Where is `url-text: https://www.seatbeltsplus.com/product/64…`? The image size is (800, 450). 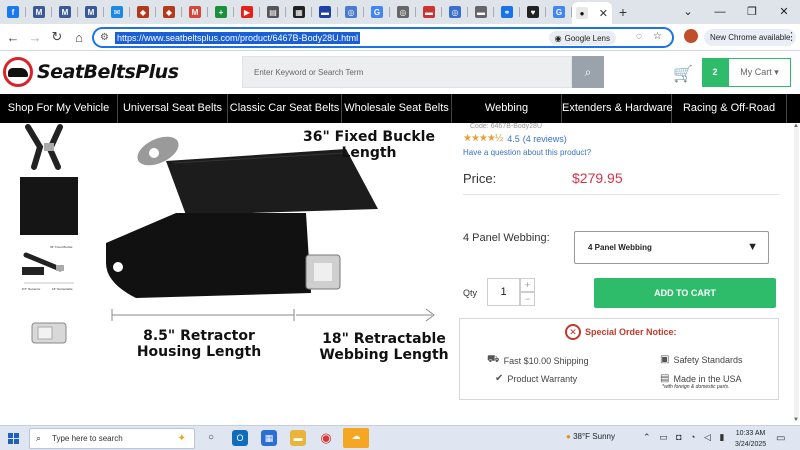 url-text: https://www.seatbeltsplus.com/product/64… is located at coordinates (237, 37).